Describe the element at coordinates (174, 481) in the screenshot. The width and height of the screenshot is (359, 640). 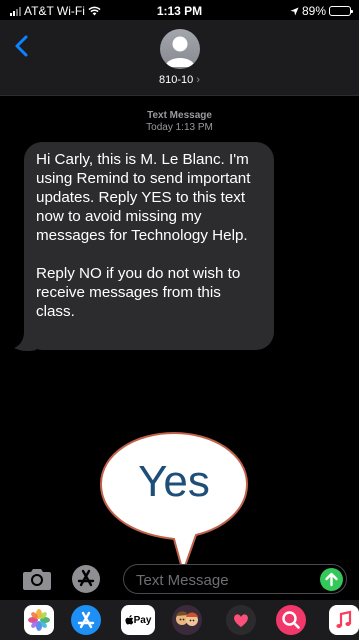
I see `callout-text: Yes` at that location.